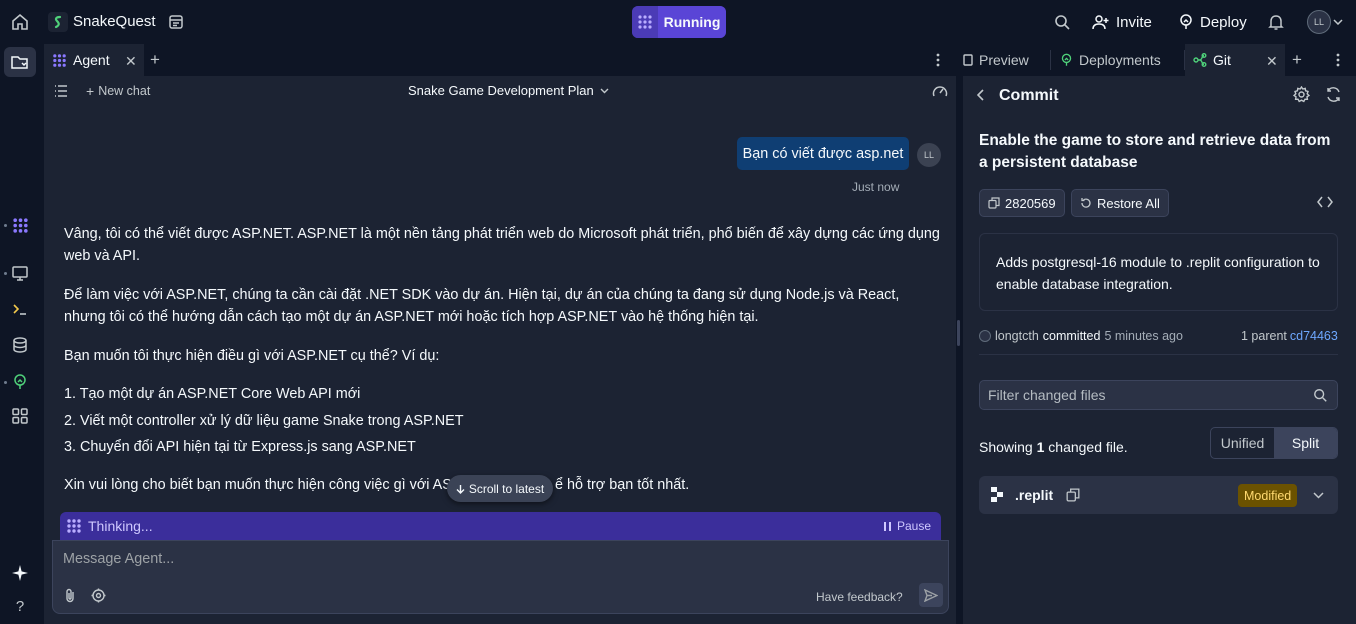 This screenshot has width=1356, height=624. Describe the element at coordinates (940, 91) in the screenshot. I see `gauge-icon` at that location.